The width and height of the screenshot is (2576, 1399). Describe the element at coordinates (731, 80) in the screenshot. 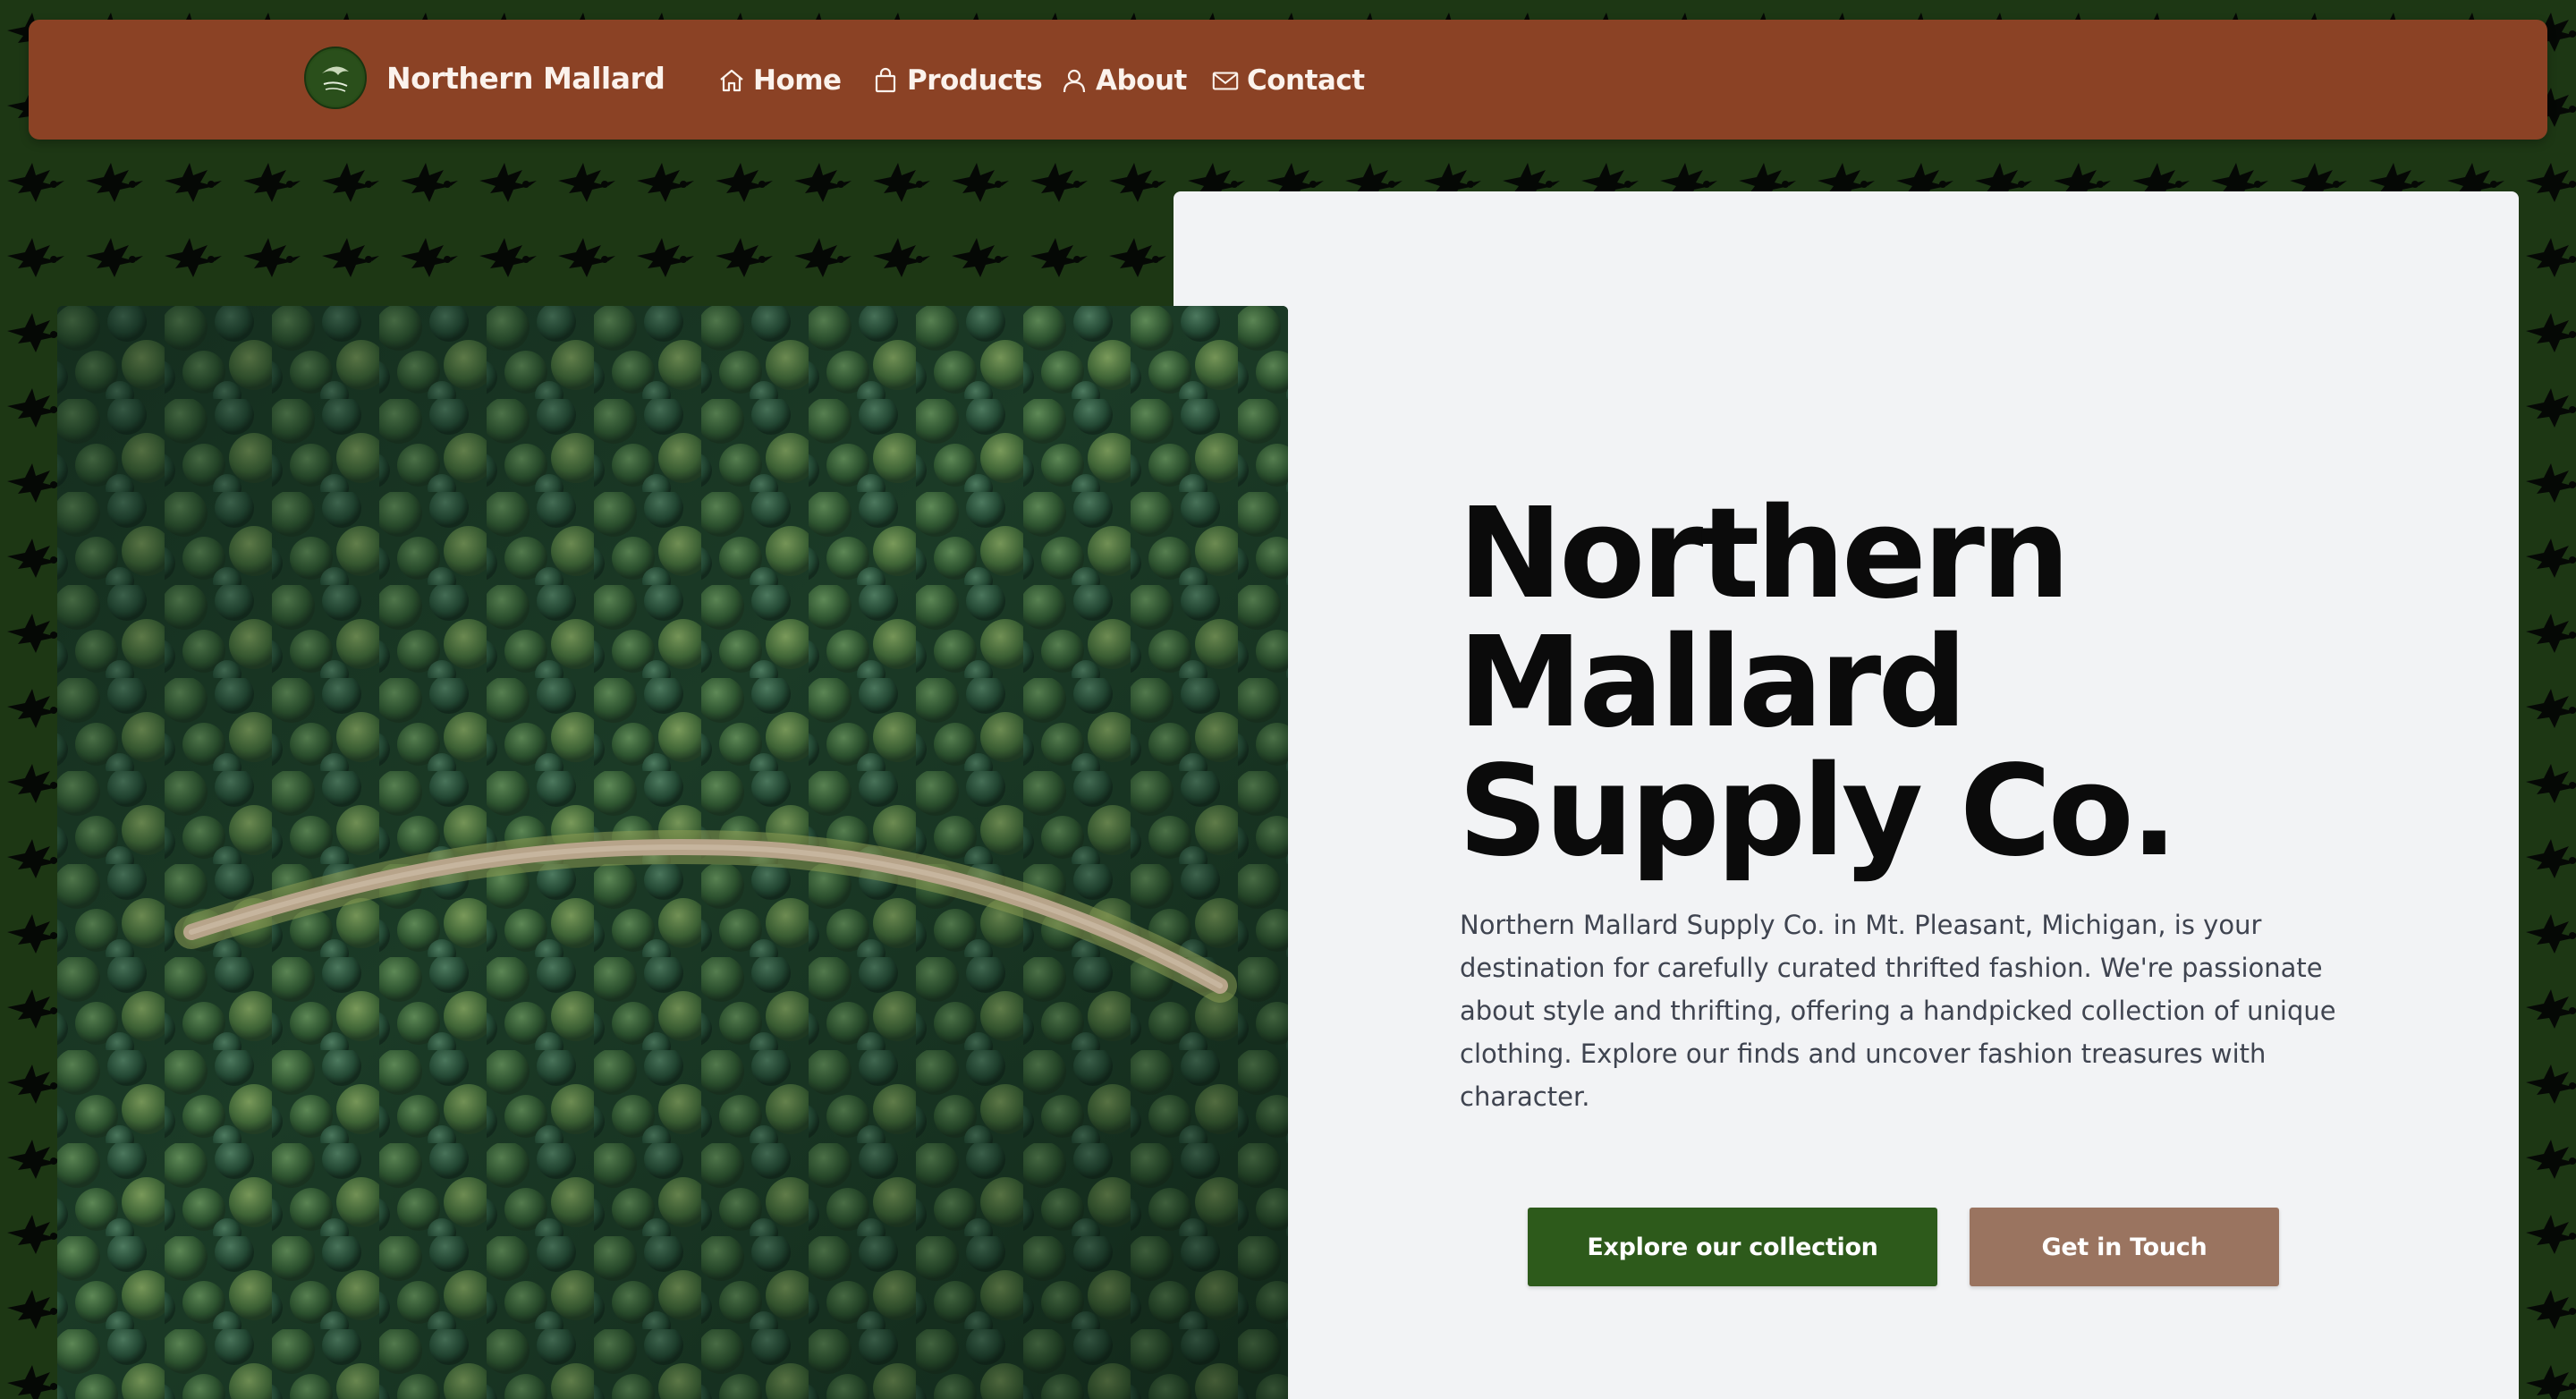

I see `home-icon` at that location.